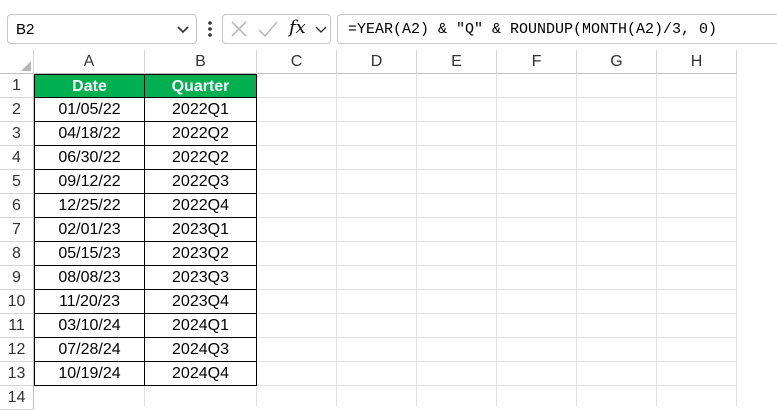  Describe the element at coordinates (89, 230) in the screenshot. I see `table-cell: 02/01/23` at that location.